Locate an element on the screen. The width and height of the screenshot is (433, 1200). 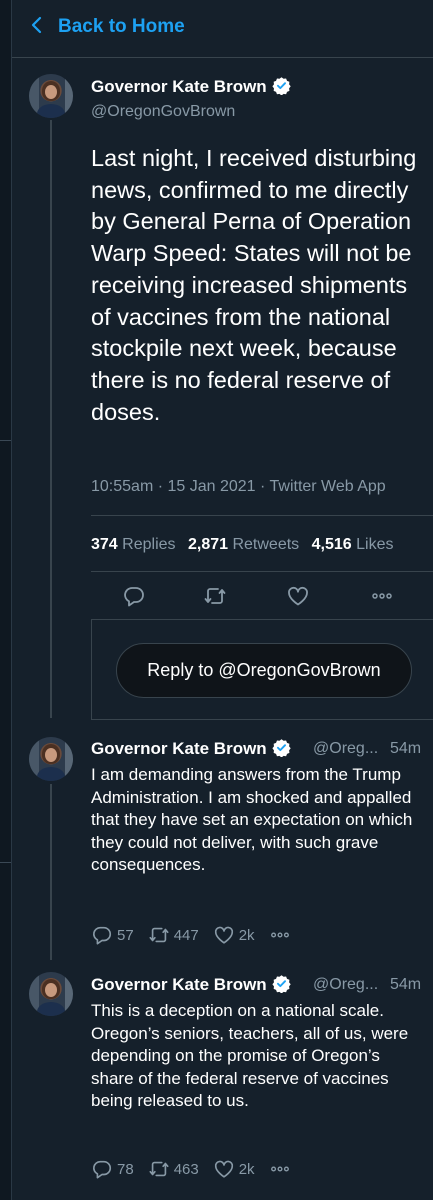
tweet-stats: 374 Replies 2,871 Retweets 4,516 Likes is located at coordinates (246, 545).